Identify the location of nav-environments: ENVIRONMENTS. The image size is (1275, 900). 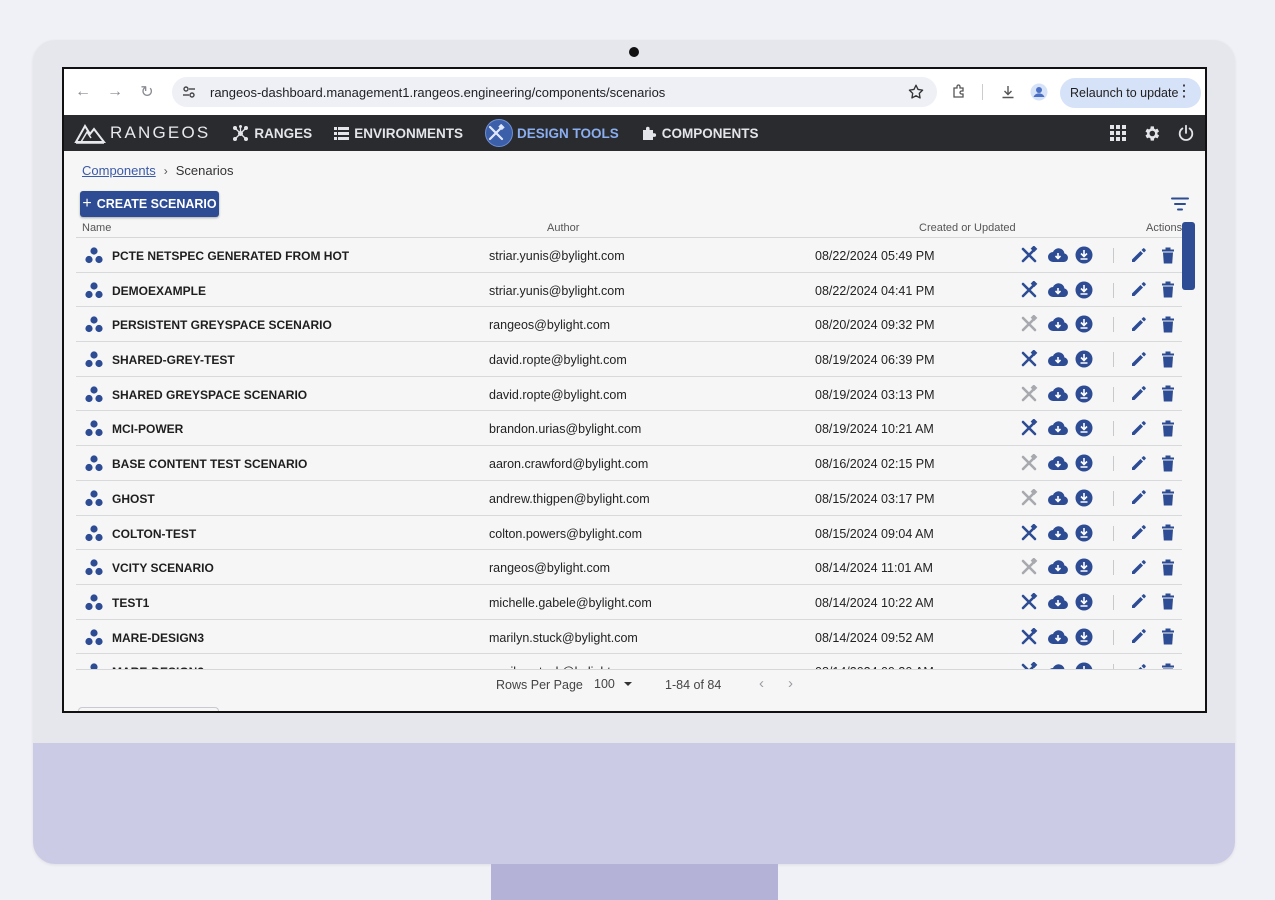
(398, 133).